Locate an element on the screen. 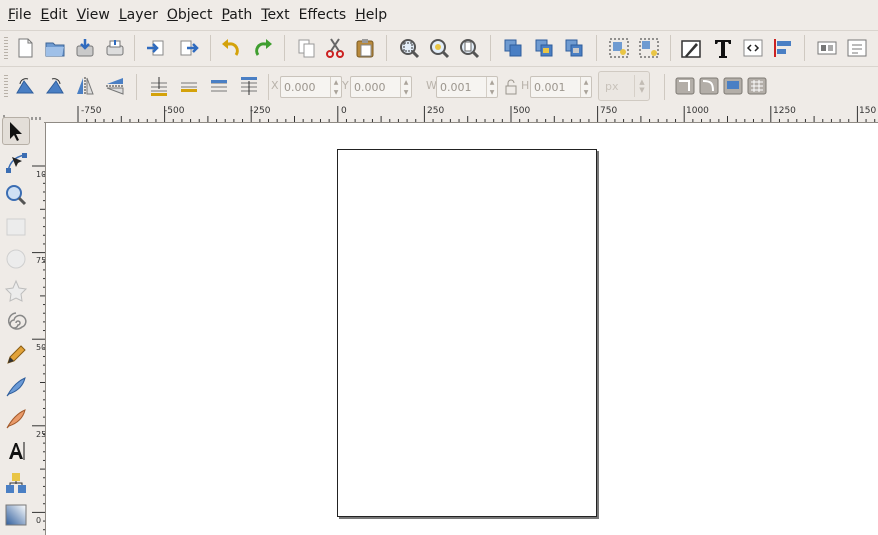  pen-tool is located at coordinates (16, 387).